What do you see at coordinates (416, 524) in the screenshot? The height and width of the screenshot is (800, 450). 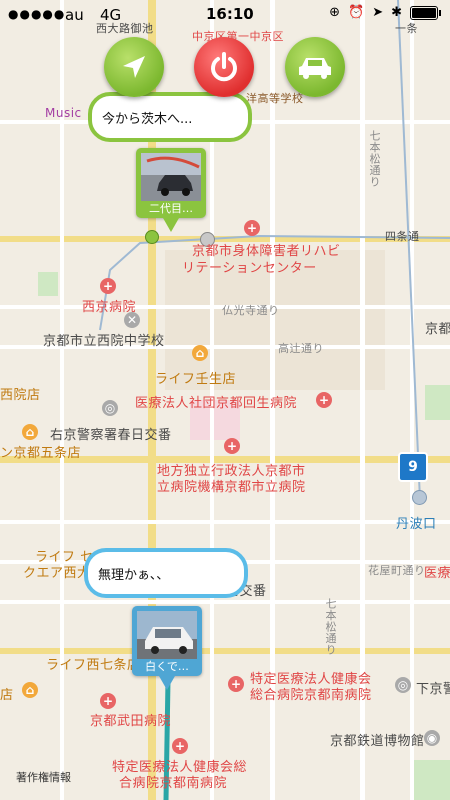 I see `map-label: 丹波口` at bounding box center [416, 524].